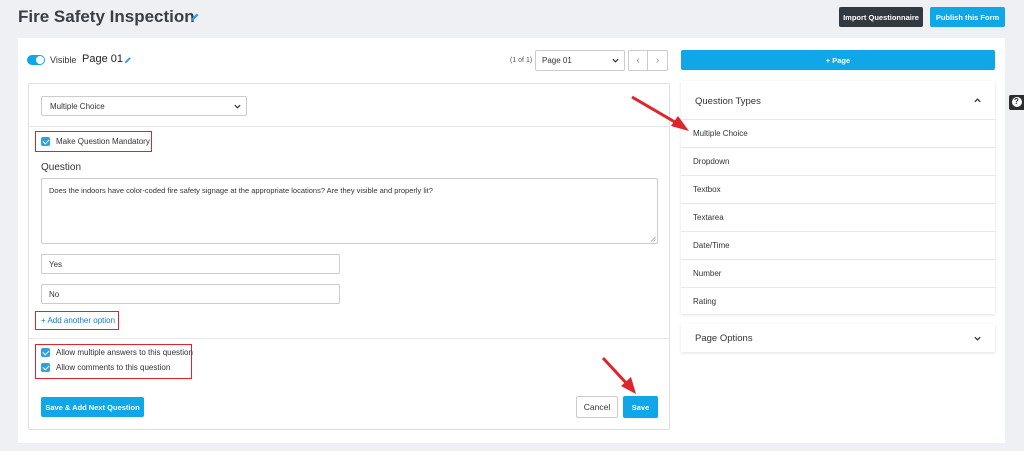  I want to click on question-type-item: Rating, so click(838, 301).